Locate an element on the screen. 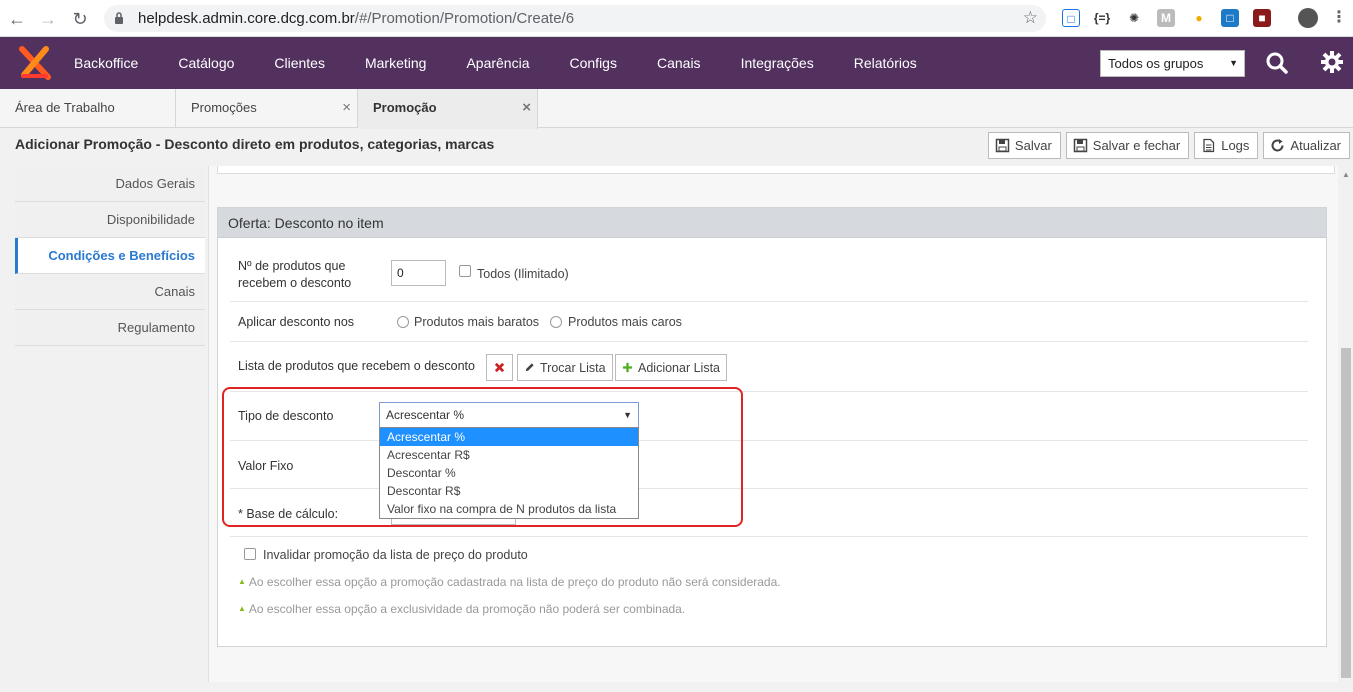 The height and width of the screenshot is (692, 1353). remove-x-icon is located at coordinates (499, 367).